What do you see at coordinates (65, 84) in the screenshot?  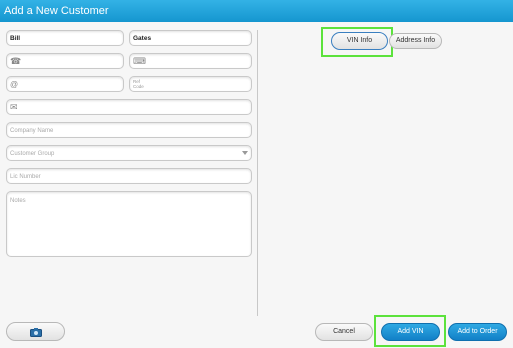 I see `email-field: @` at bounding box center [65, 84].